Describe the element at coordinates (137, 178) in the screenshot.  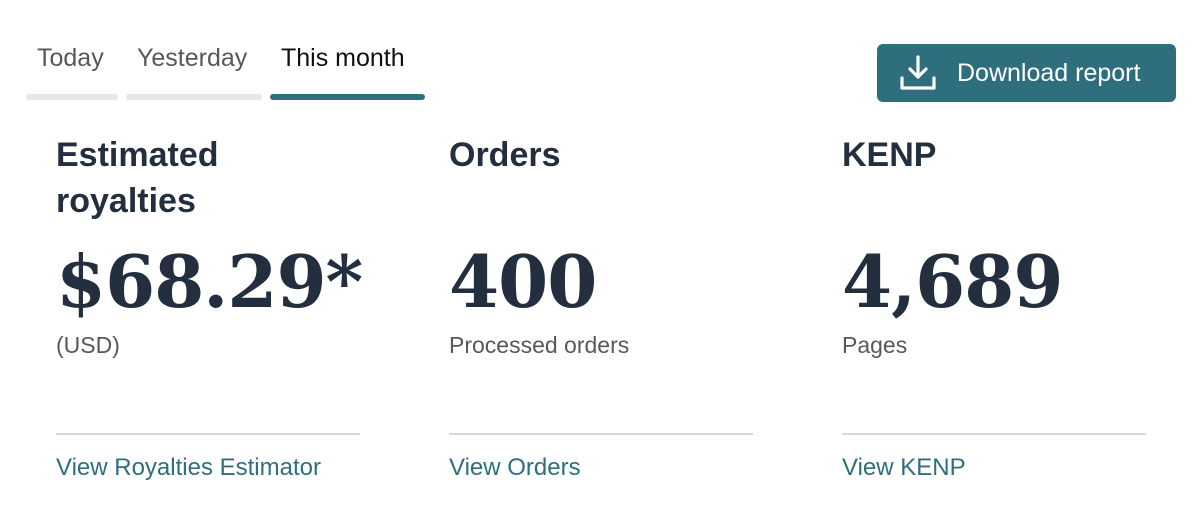
I see `metric-title: Estimated royalties` at that location.